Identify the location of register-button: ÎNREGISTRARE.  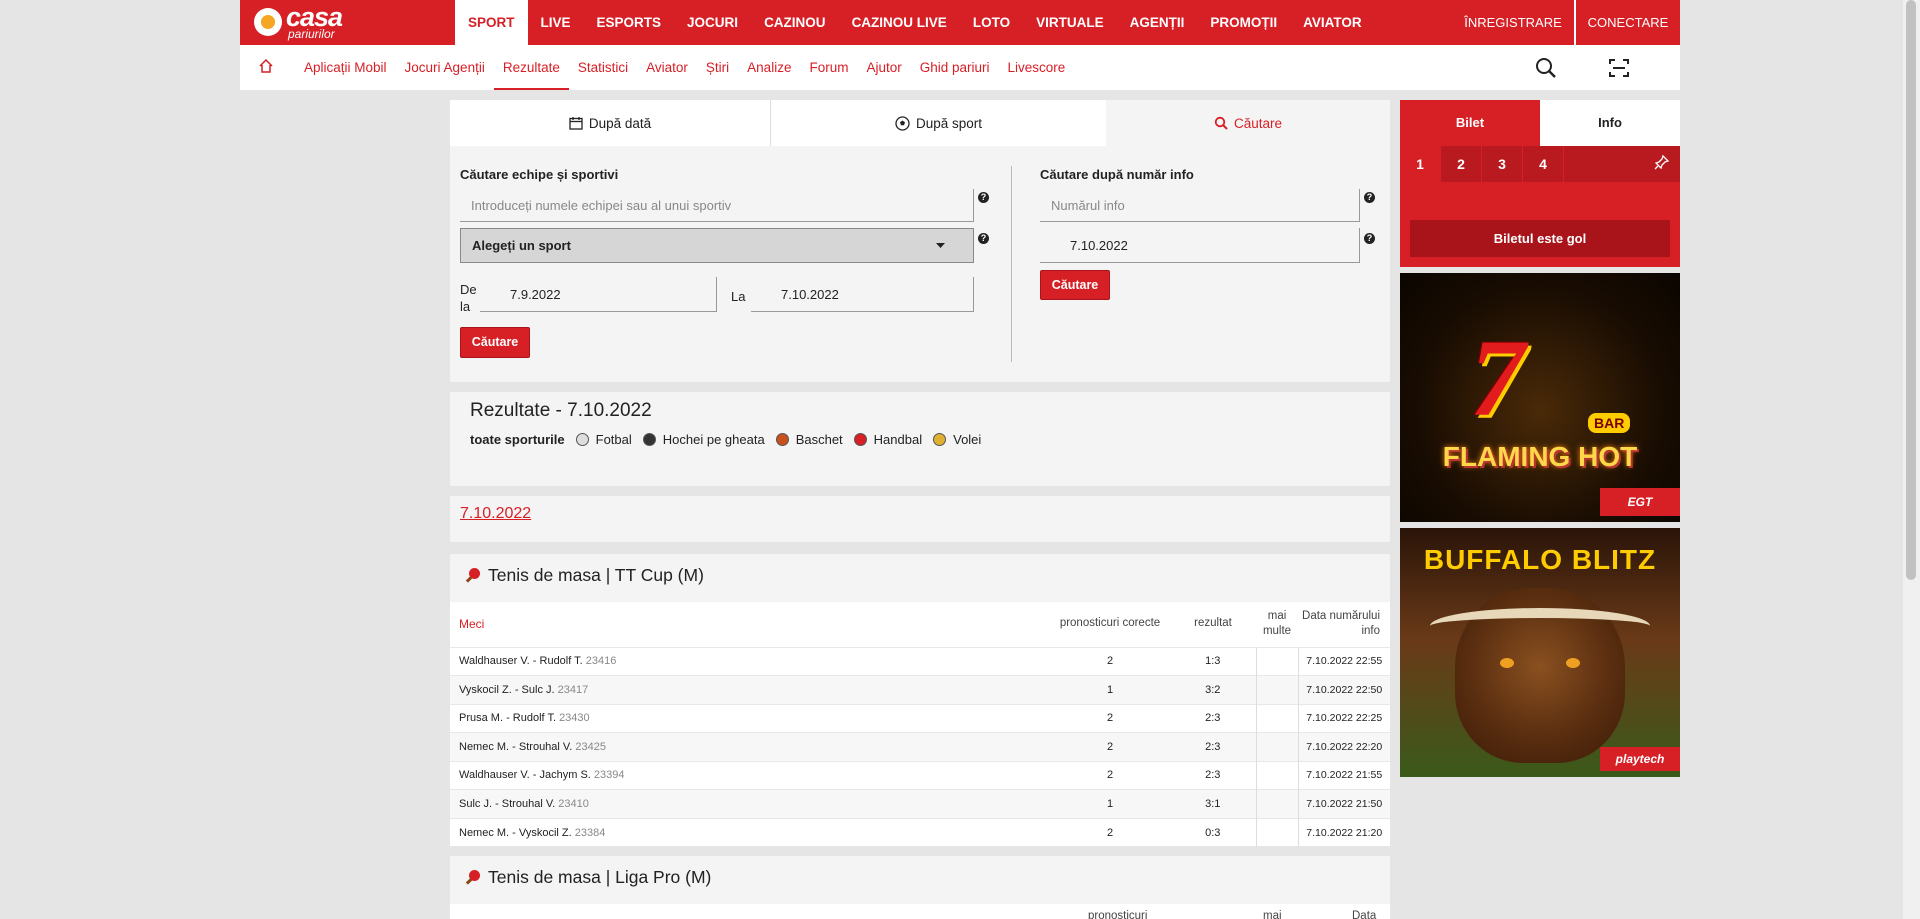
(1513, 22).